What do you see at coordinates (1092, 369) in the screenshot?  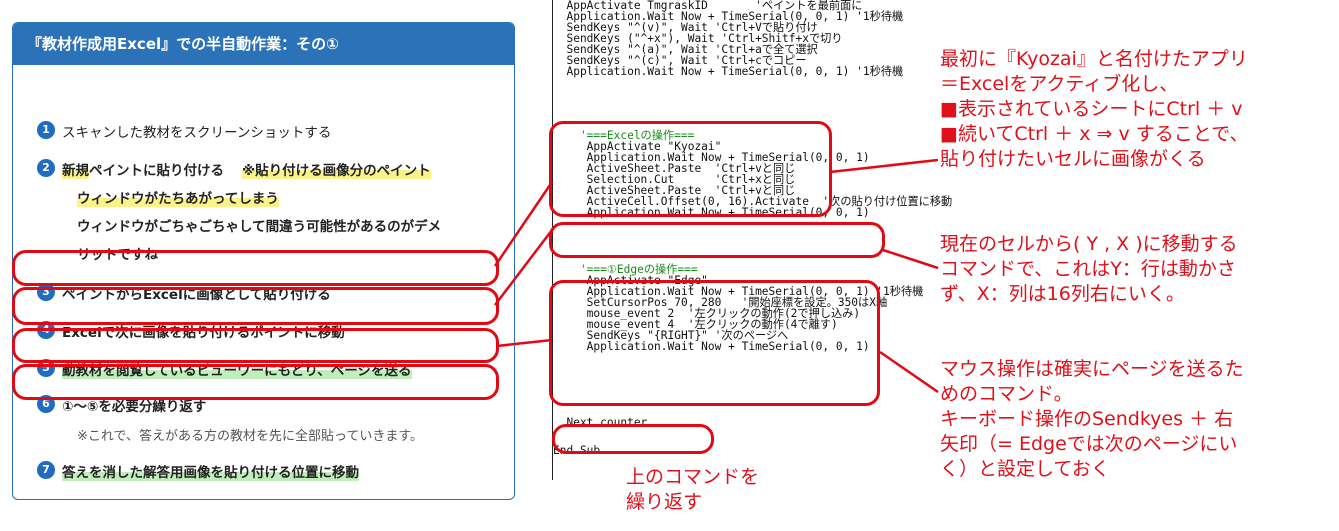 I see `annotation-line: マウス操作は確実にページを送るた` at bounding box center [1092, 369].